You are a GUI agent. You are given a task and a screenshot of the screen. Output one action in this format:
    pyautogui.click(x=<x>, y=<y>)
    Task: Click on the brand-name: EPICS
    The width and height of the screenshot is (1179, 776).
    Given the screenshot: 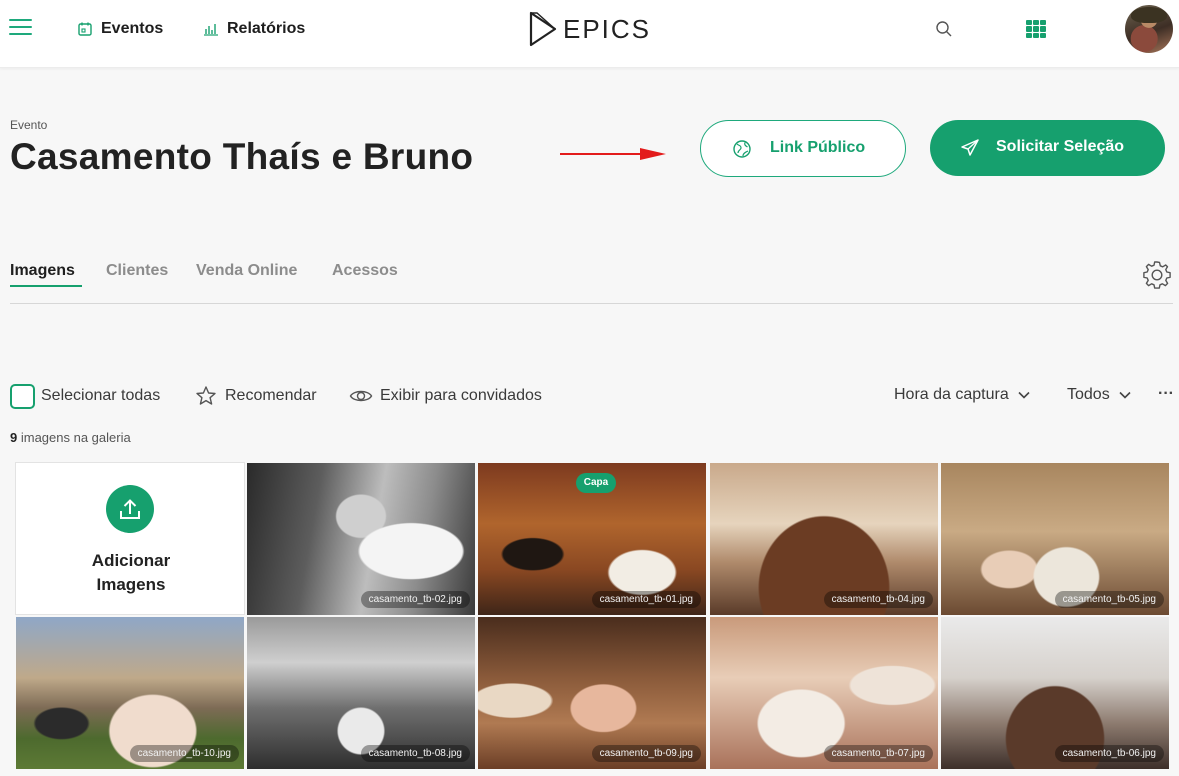 What is the action you would take?
    pyautogui.click(x=607, y=28)
    